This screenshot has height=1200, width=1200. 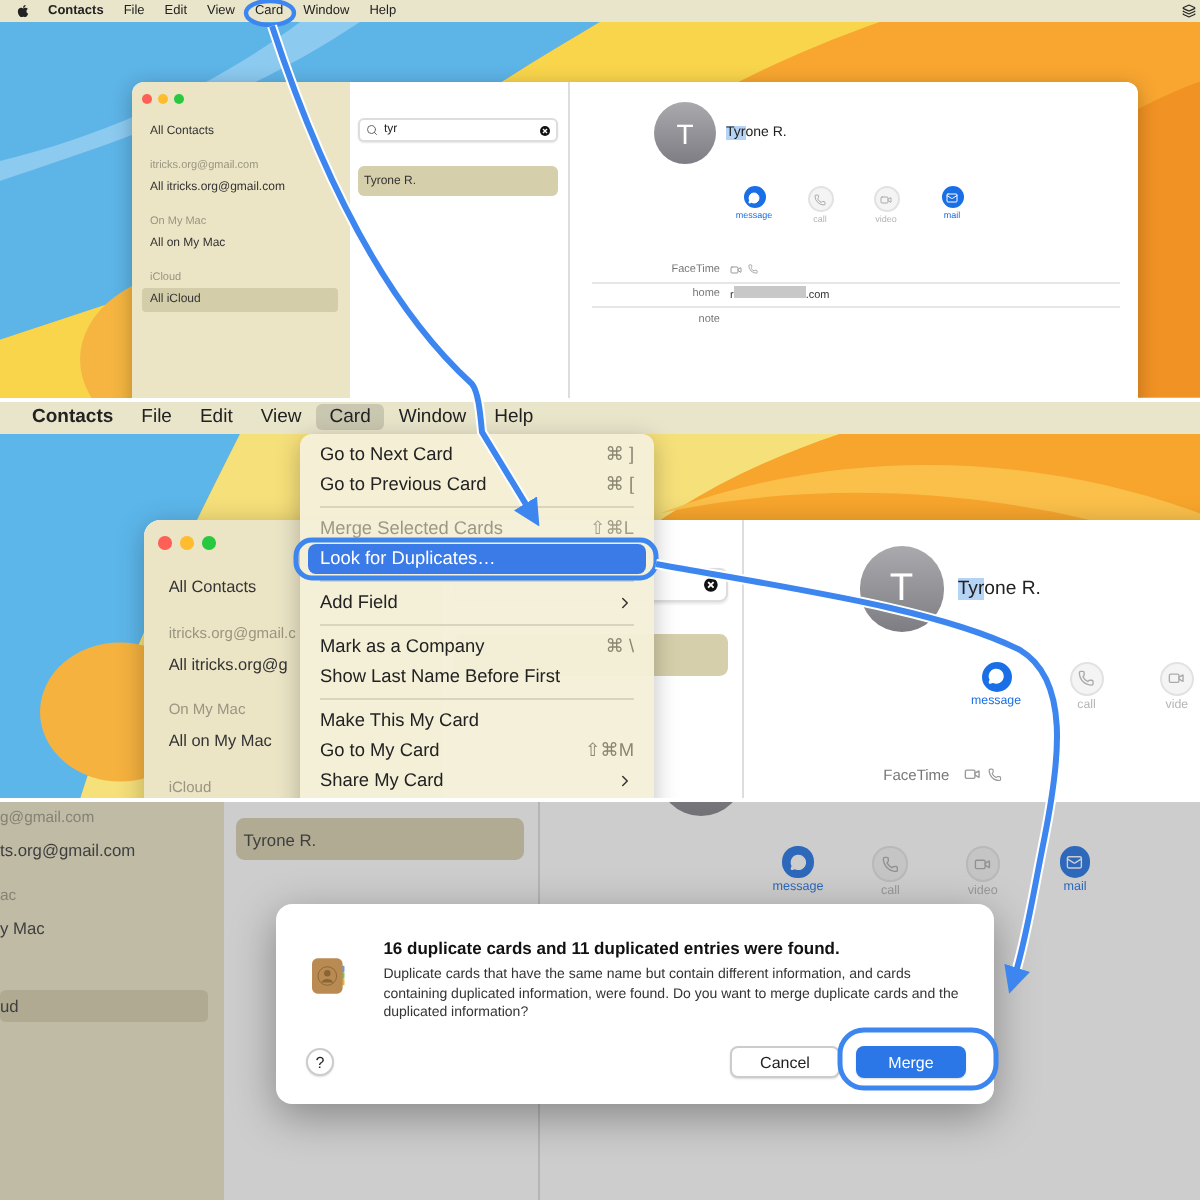 What do you see at coordinates (320, 1062) in the screenshot?
I see `help-button: ?` at bounding box center [320, 1062].